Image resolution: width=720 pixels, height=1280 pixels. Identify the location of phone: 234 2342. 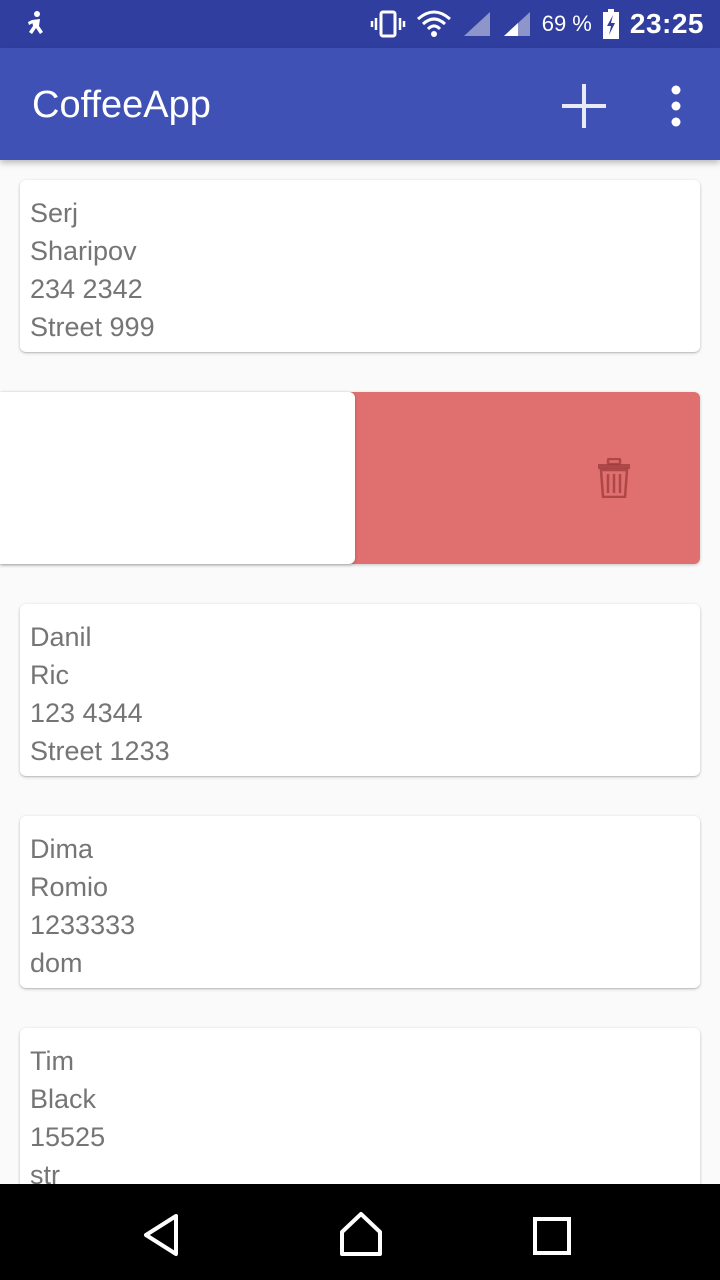
(86, 289).